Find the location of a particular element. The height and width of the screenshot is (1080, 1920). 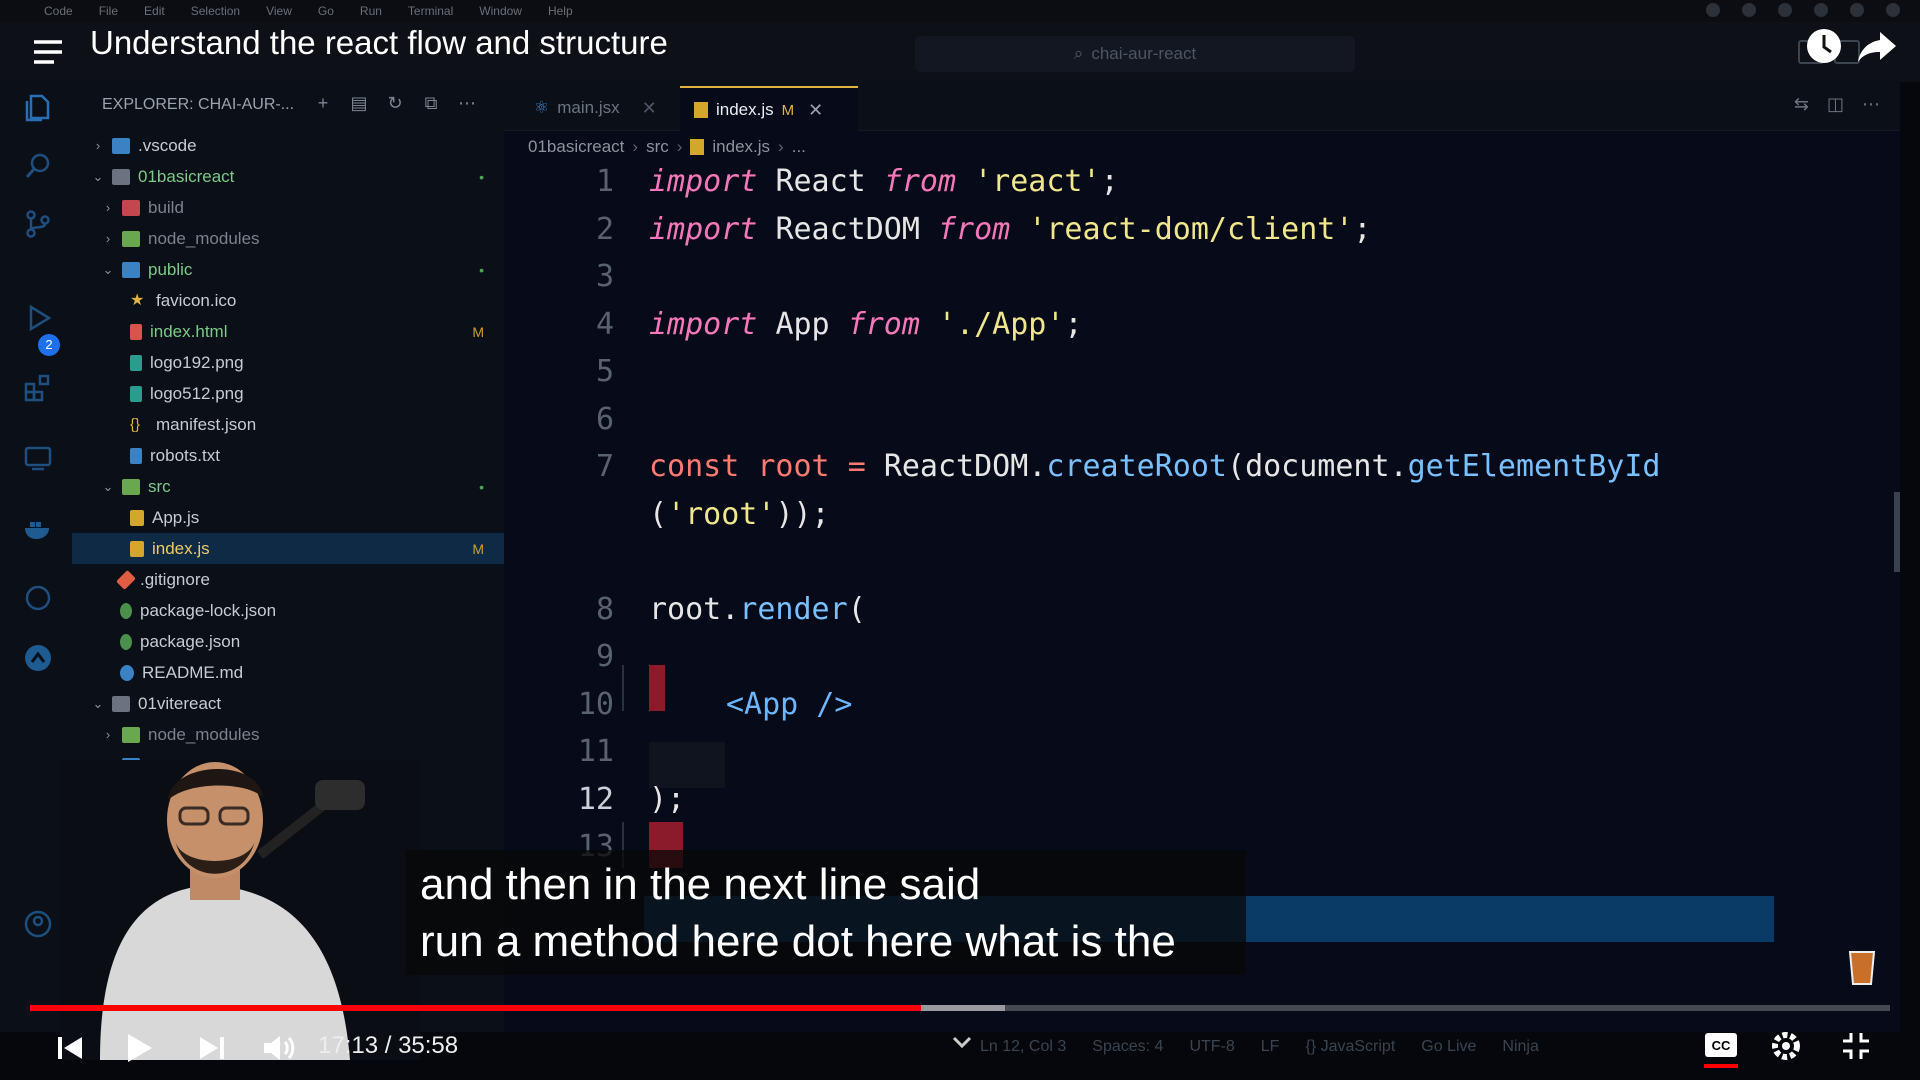

remote-explorer-icon is located at coordinates (38, 458).